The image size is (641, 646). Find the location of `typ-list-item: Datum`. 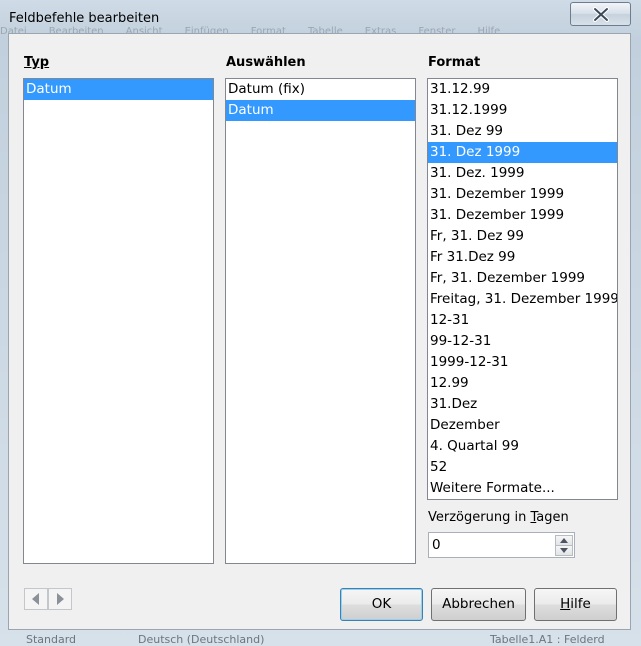

typ-list-item: Datum is located at coordinates (118, 89).